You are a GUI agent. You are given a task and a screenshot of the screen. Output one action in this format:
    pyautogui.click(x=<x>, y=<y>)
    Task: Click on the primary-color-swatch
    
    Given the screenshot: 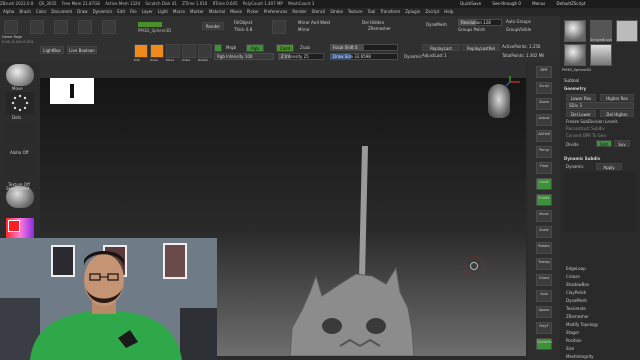 What is the action you would take?
    pyautogui.click(x=14, y=226)
    